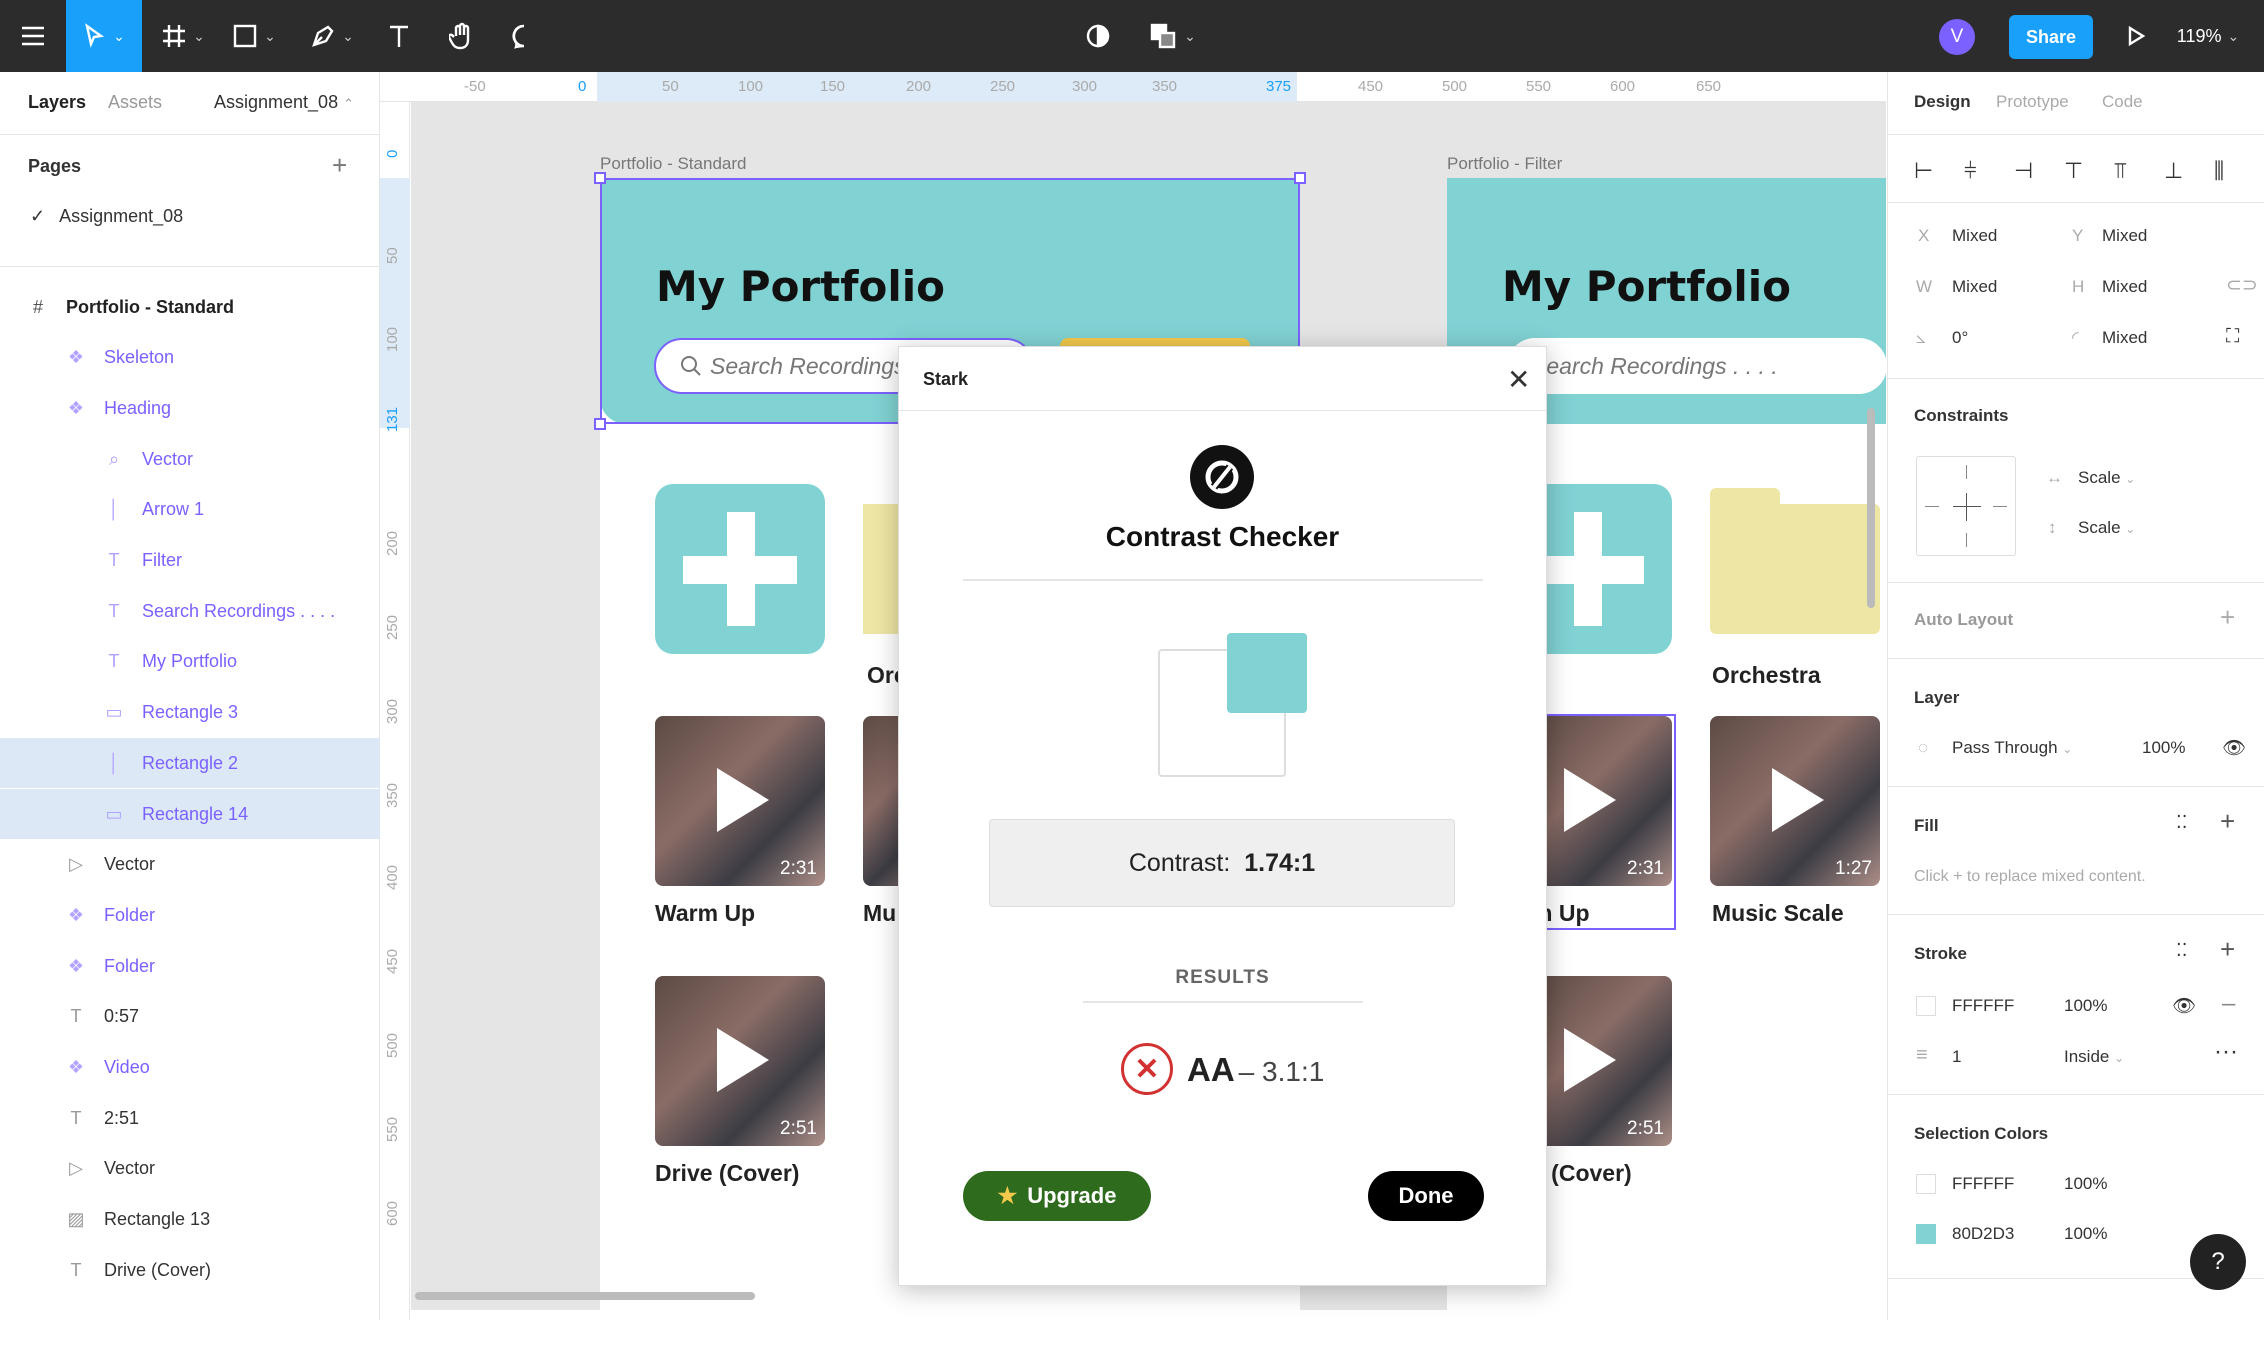 The width and height of the screenshot is (2264, 1360). I want to click on blend-mode-select: Pass Through ⌄, so click(2012, 748).